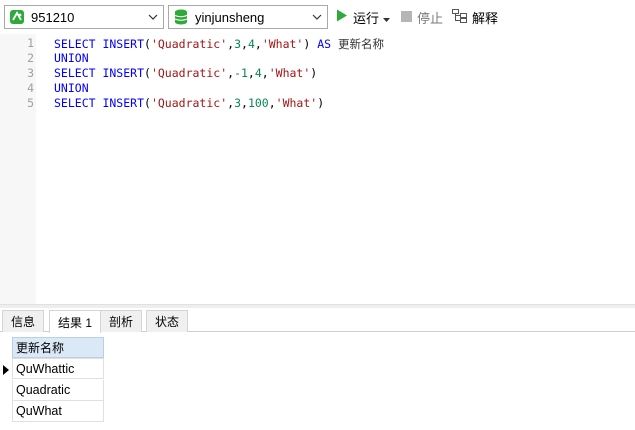 The width and height of the screenshot is (635, 430). Describe the element at coordinates (75, 321) in the screenshot. I see `tab-result-1: 结果 1` at that location.